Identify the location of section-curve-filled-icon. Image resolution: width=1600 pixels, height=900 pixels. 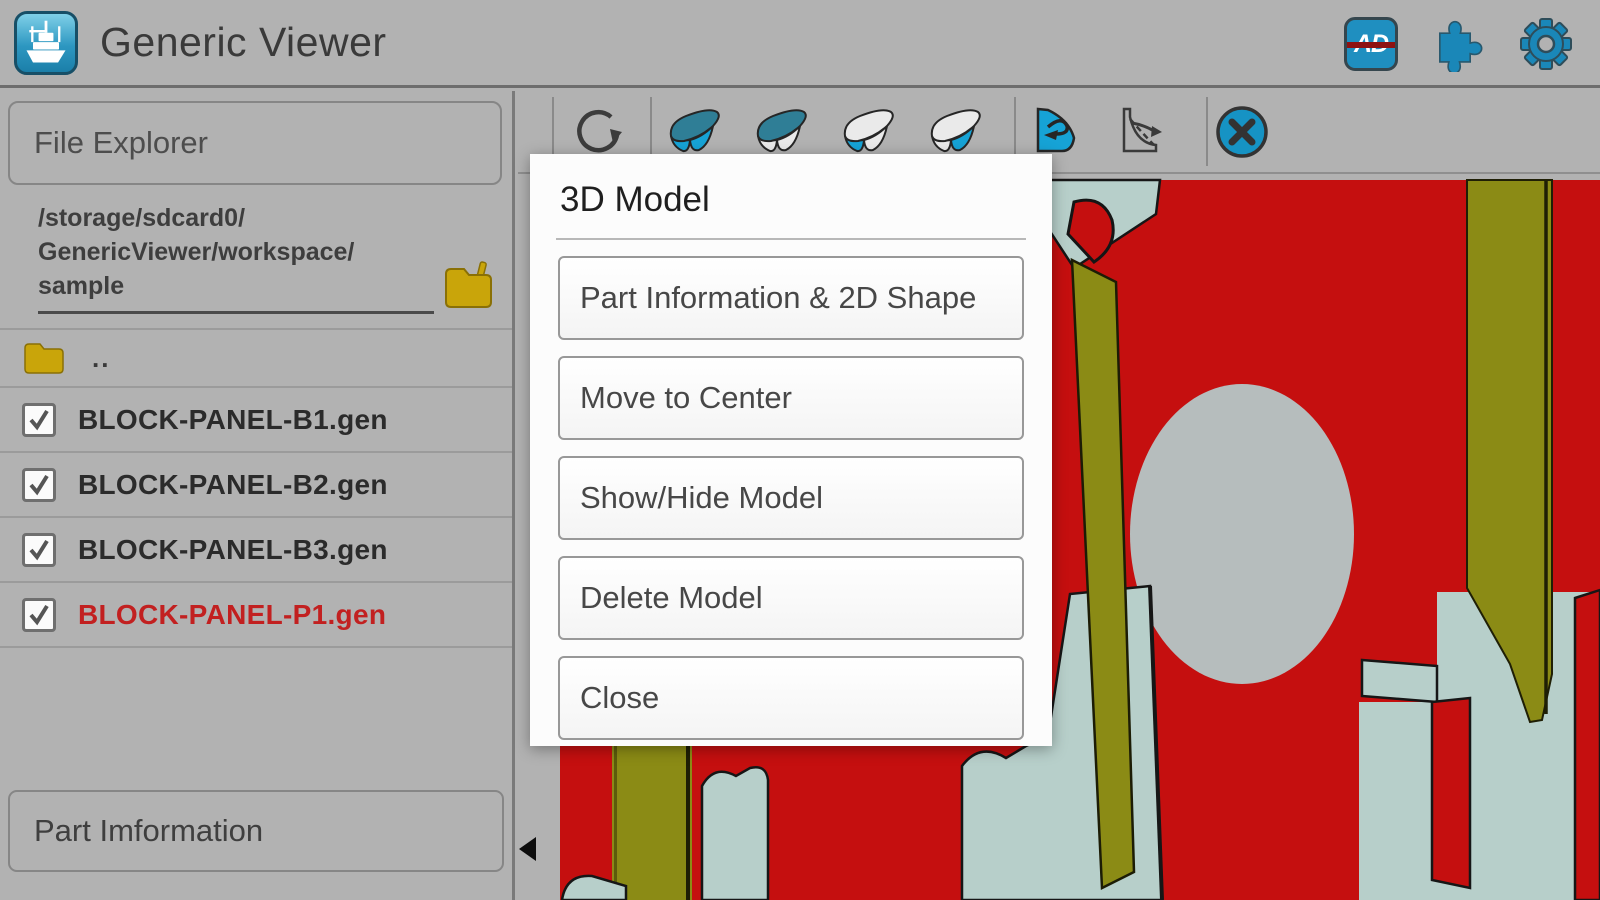
(1057, 132).